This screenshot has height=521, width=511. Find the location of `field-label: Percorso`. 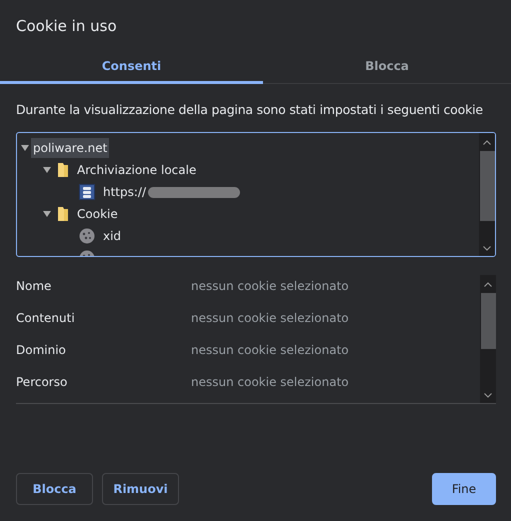

field-label: Percorso is located at coordinates (42, 383).